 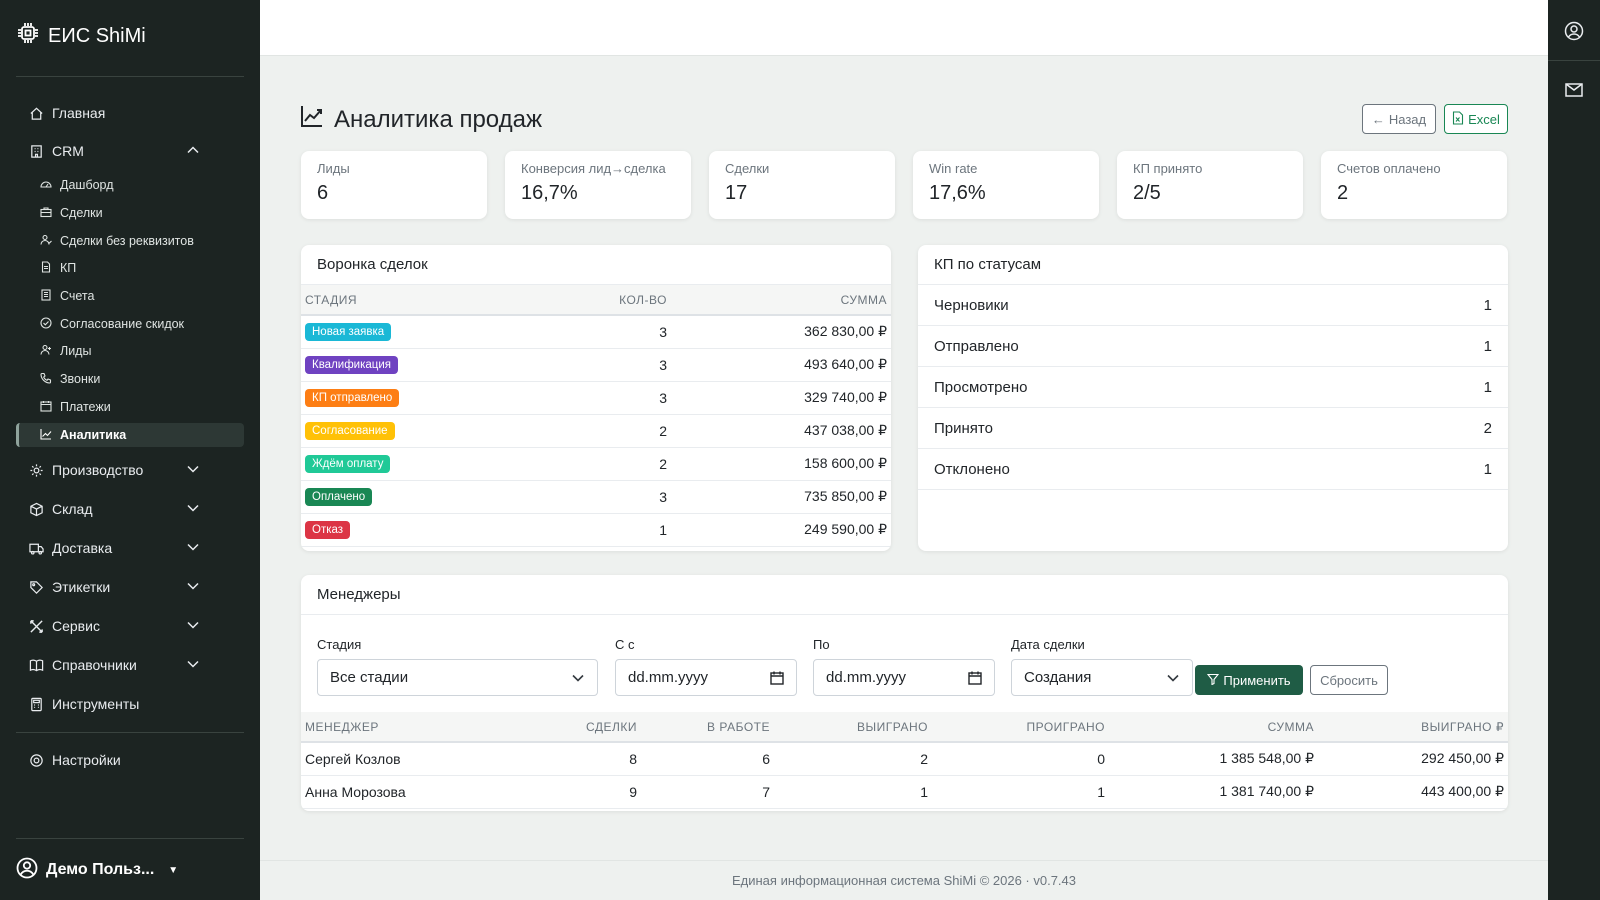 What do you see at coordinates (130, 760) in the screenshot?
I see `sidebar-item-settings: Настройки` at bounding box center [130, 760].